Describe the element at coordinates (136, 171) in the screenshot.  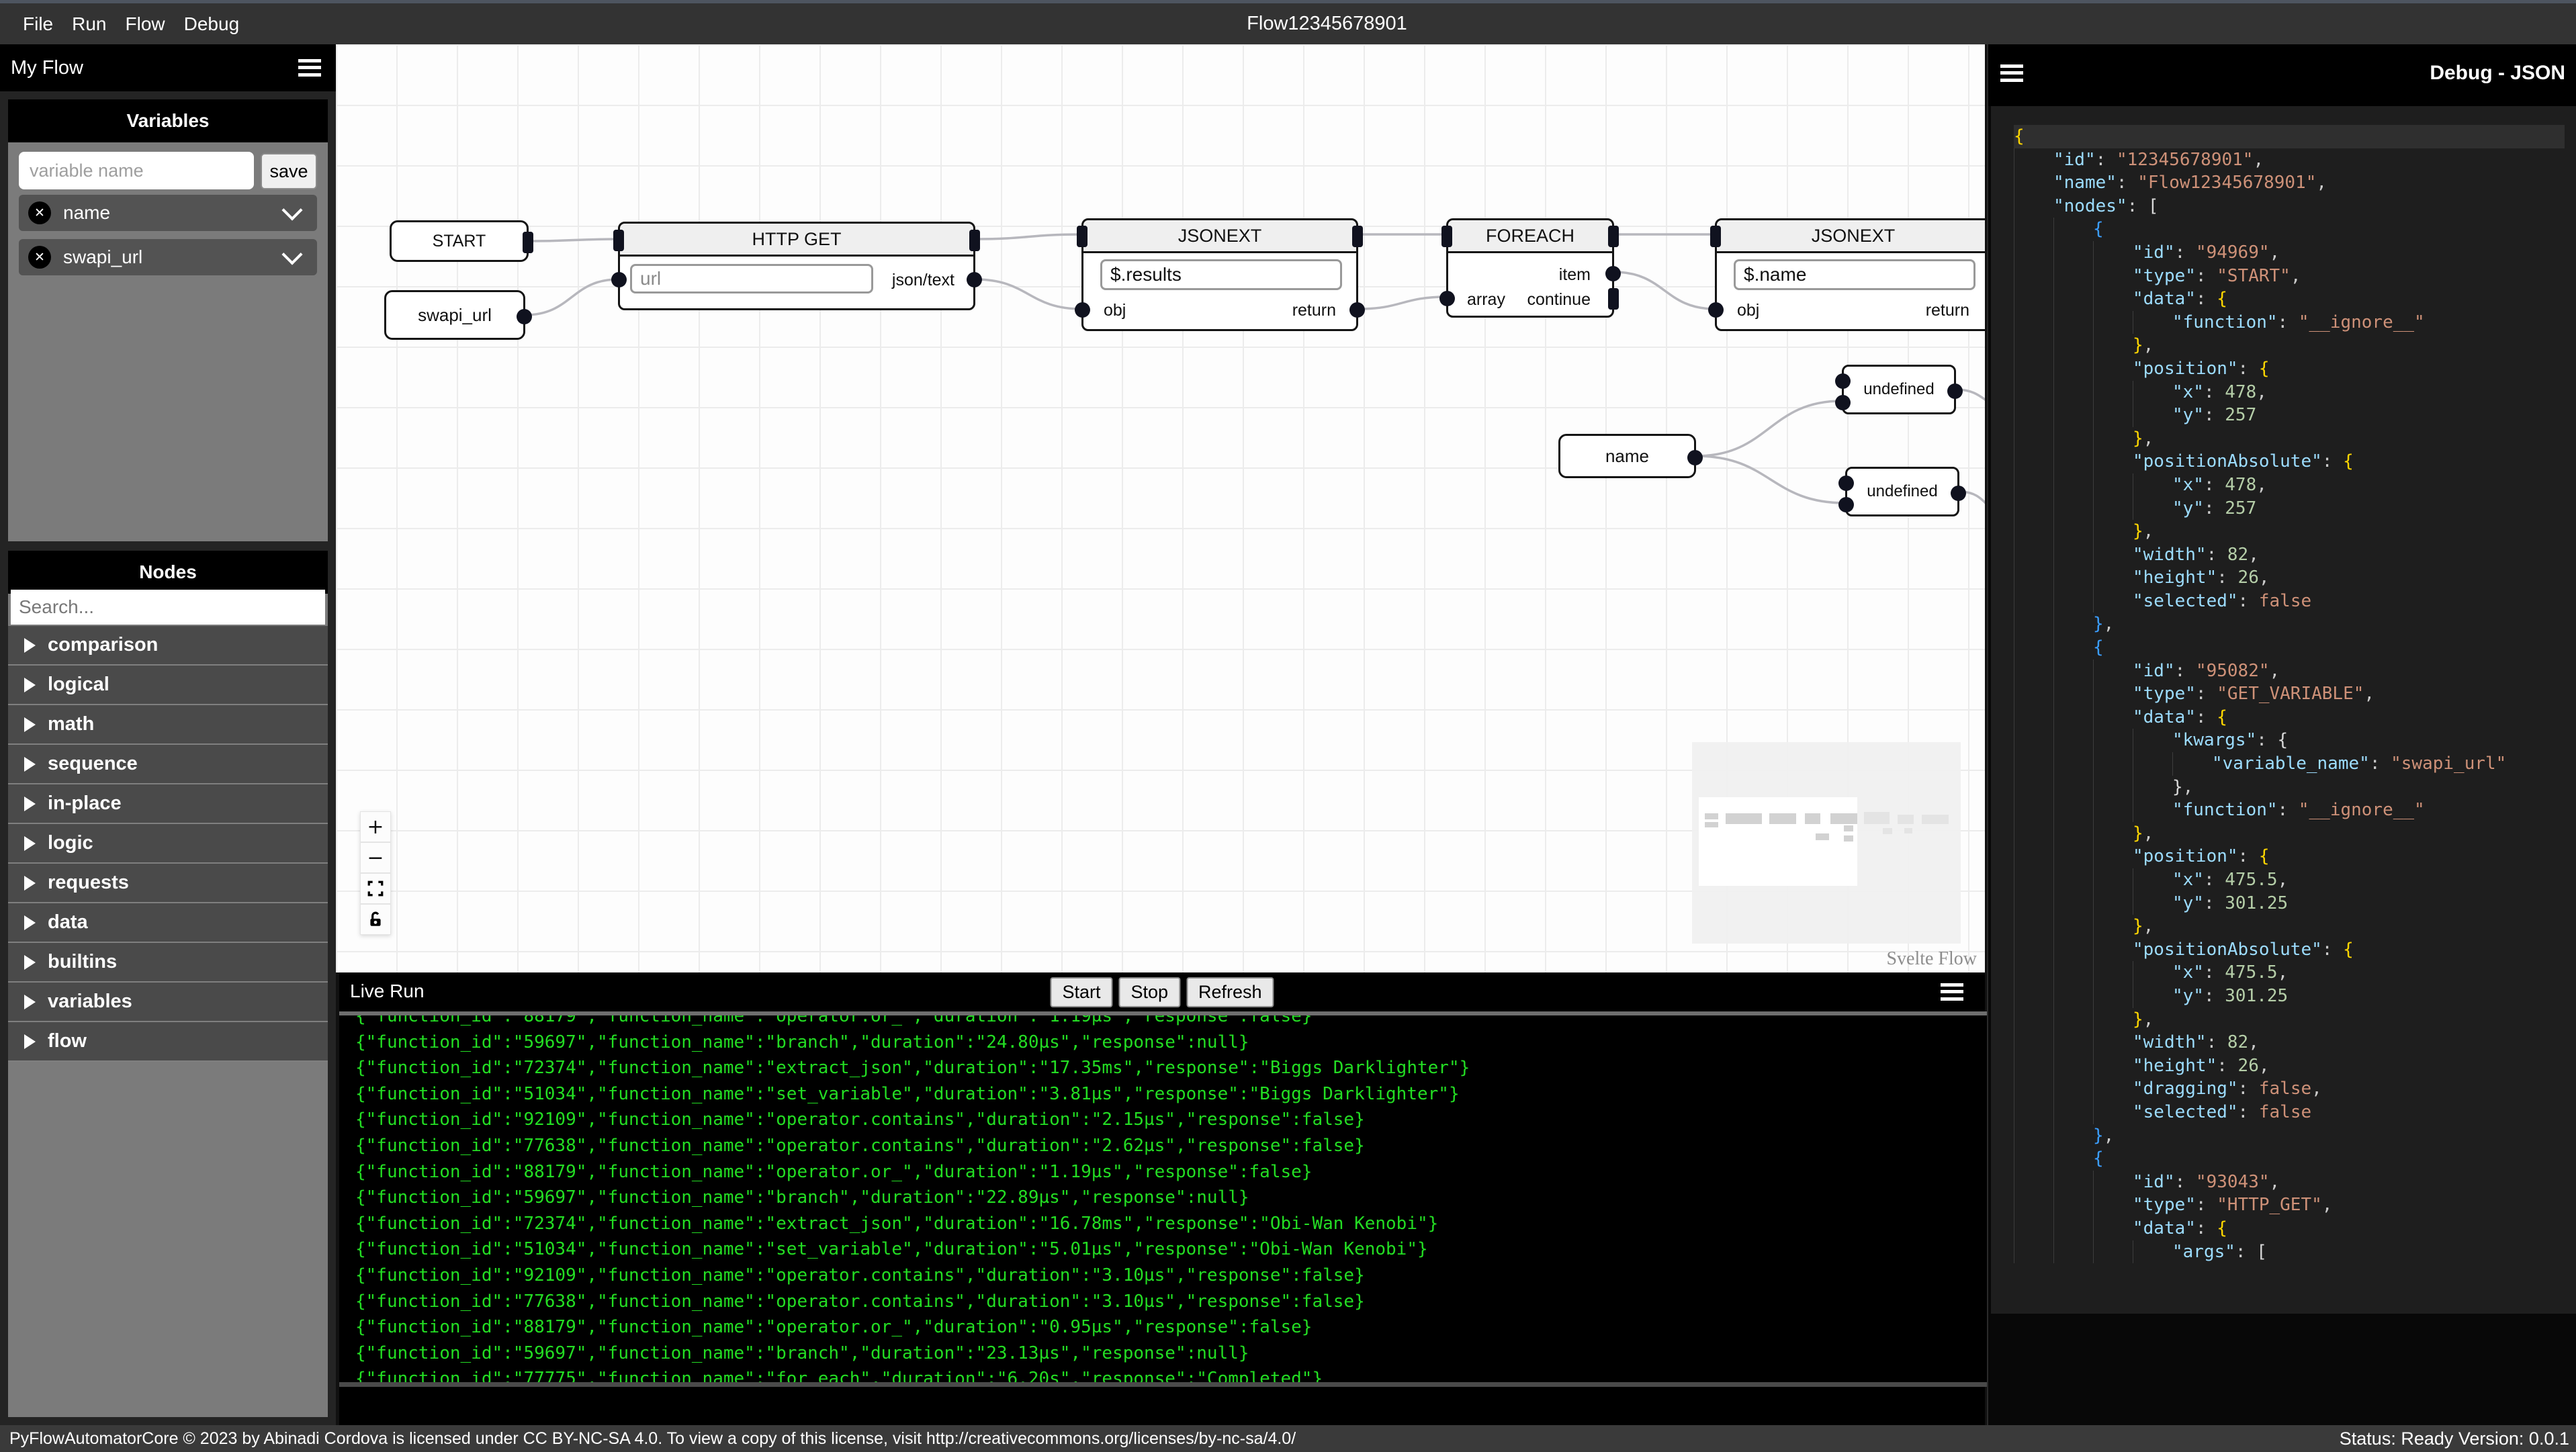
I see `variable-name-input` at that location.